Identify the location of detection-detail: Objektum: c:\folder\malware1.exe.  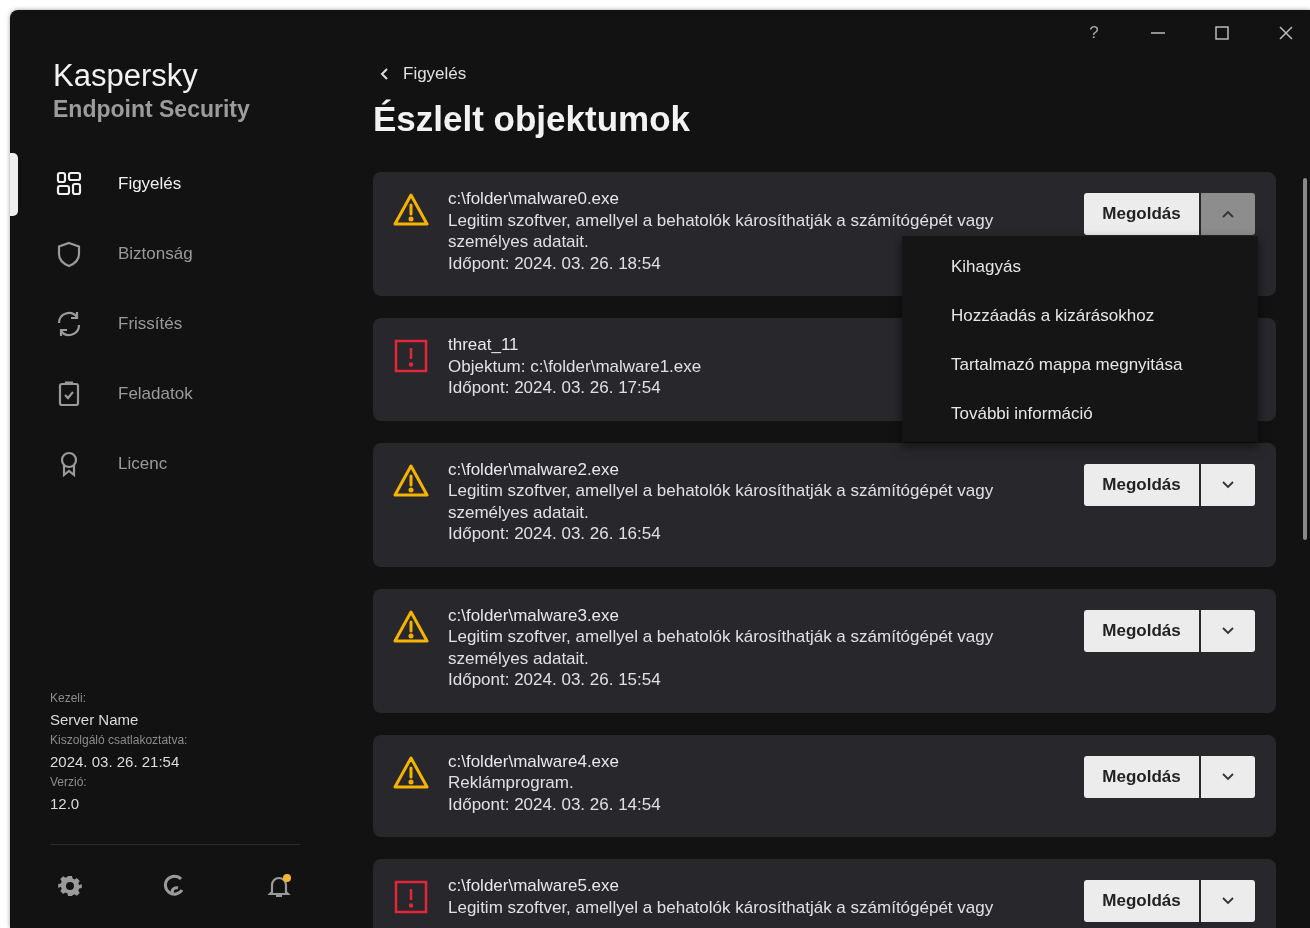
(575, 366).